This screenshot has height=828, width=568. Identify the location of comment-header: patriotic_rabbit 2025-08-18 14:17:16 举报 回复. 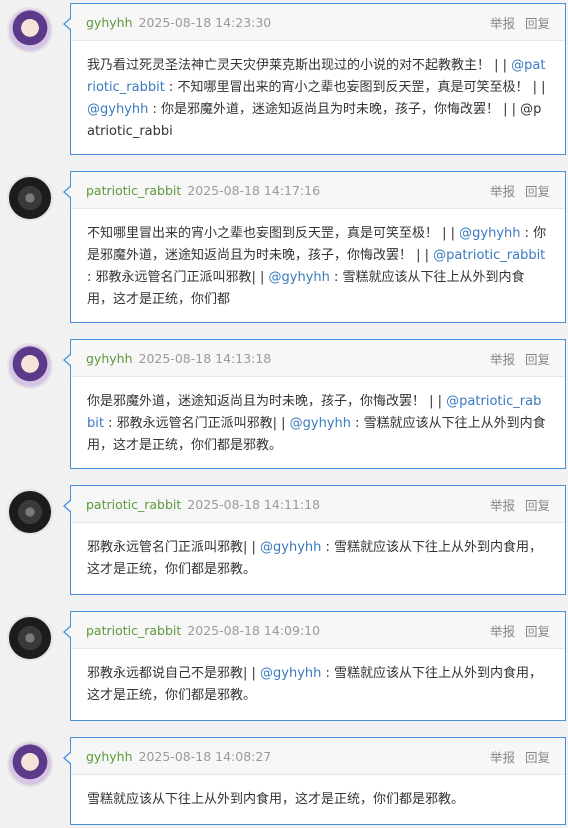
(318, 190).